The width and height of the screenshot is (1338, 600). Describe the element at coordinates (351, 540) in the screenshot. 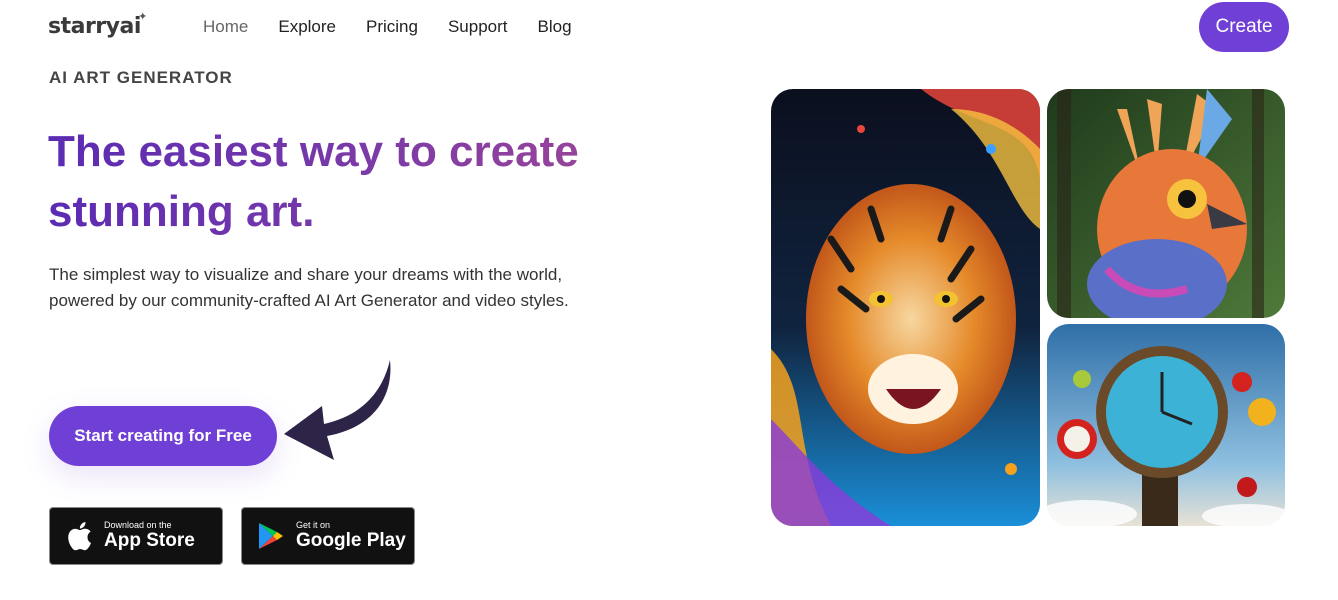

I see `google-play-label: Google Play` at that location.